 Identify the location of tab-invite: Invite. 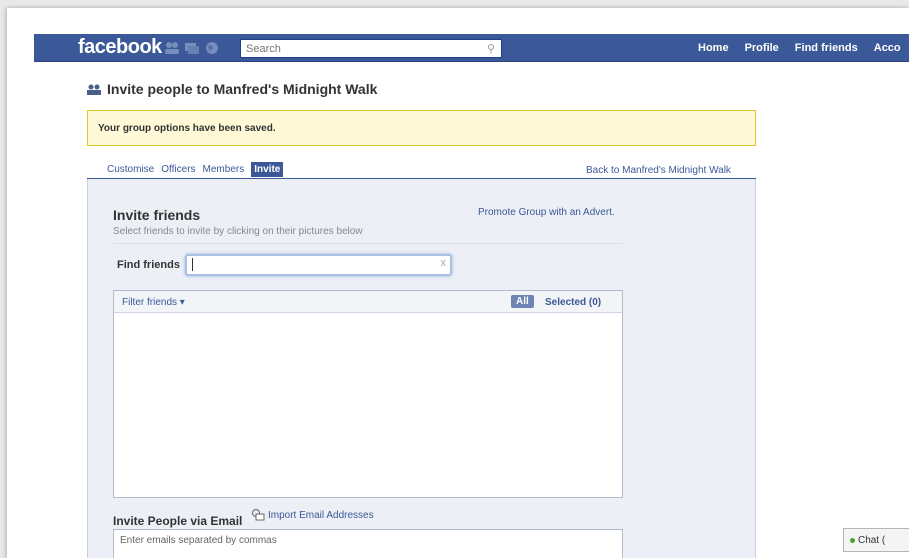
(267, 169).